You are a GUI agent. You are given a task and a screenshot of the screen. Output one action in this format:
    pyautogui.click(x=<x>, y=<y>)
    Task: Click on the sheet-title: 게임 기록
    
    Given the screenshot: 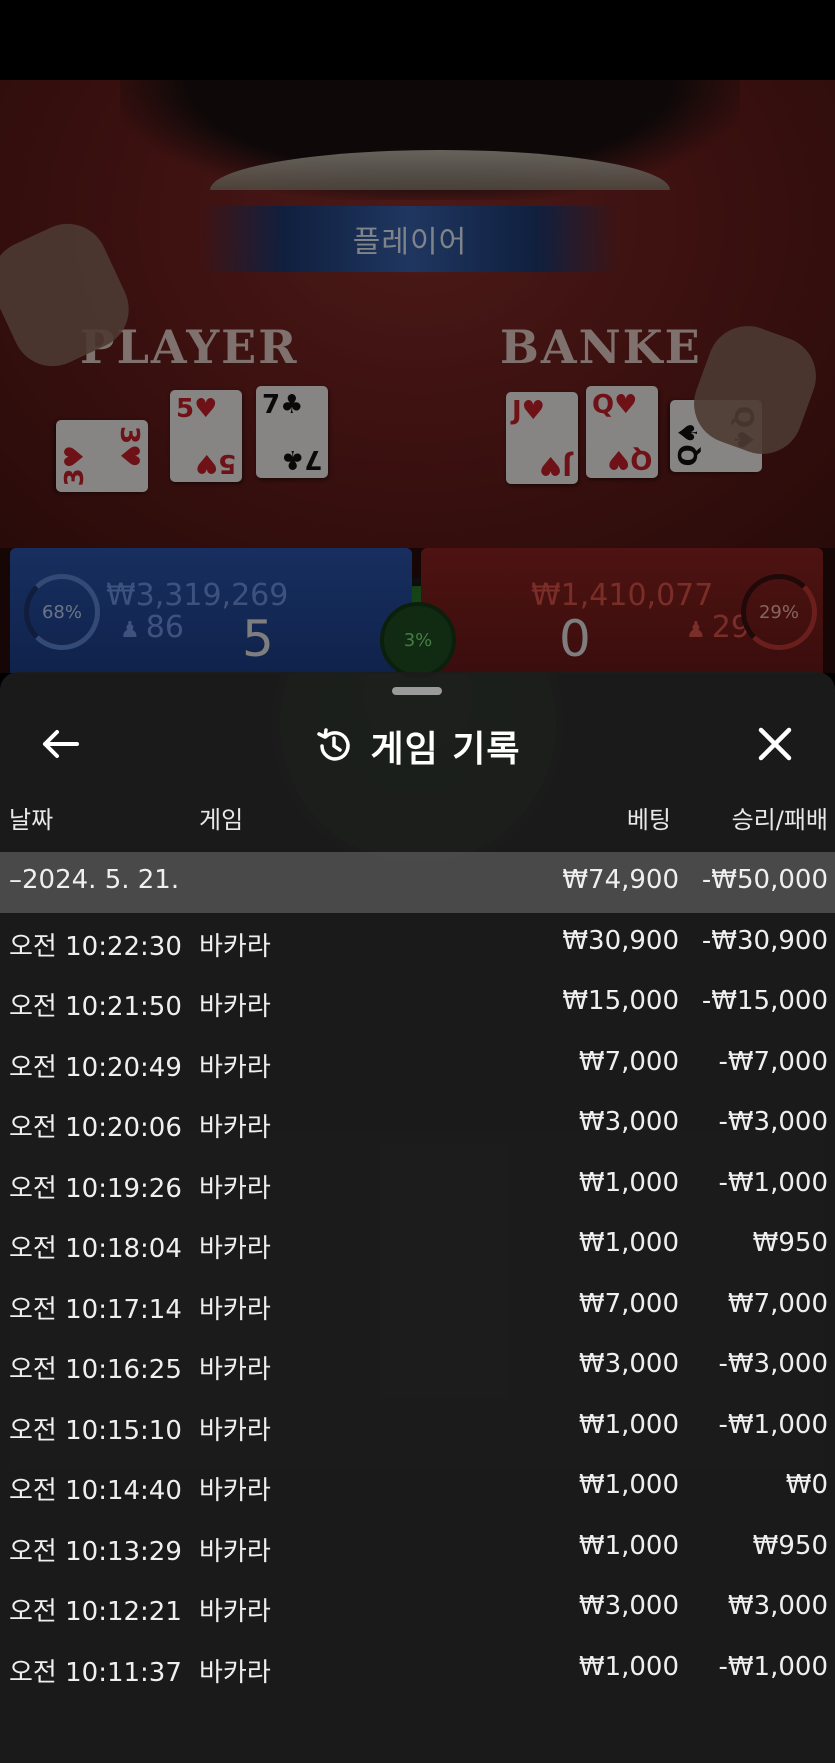 What is the action you would take?
    pyautogui.click(x=445, y=749)
    